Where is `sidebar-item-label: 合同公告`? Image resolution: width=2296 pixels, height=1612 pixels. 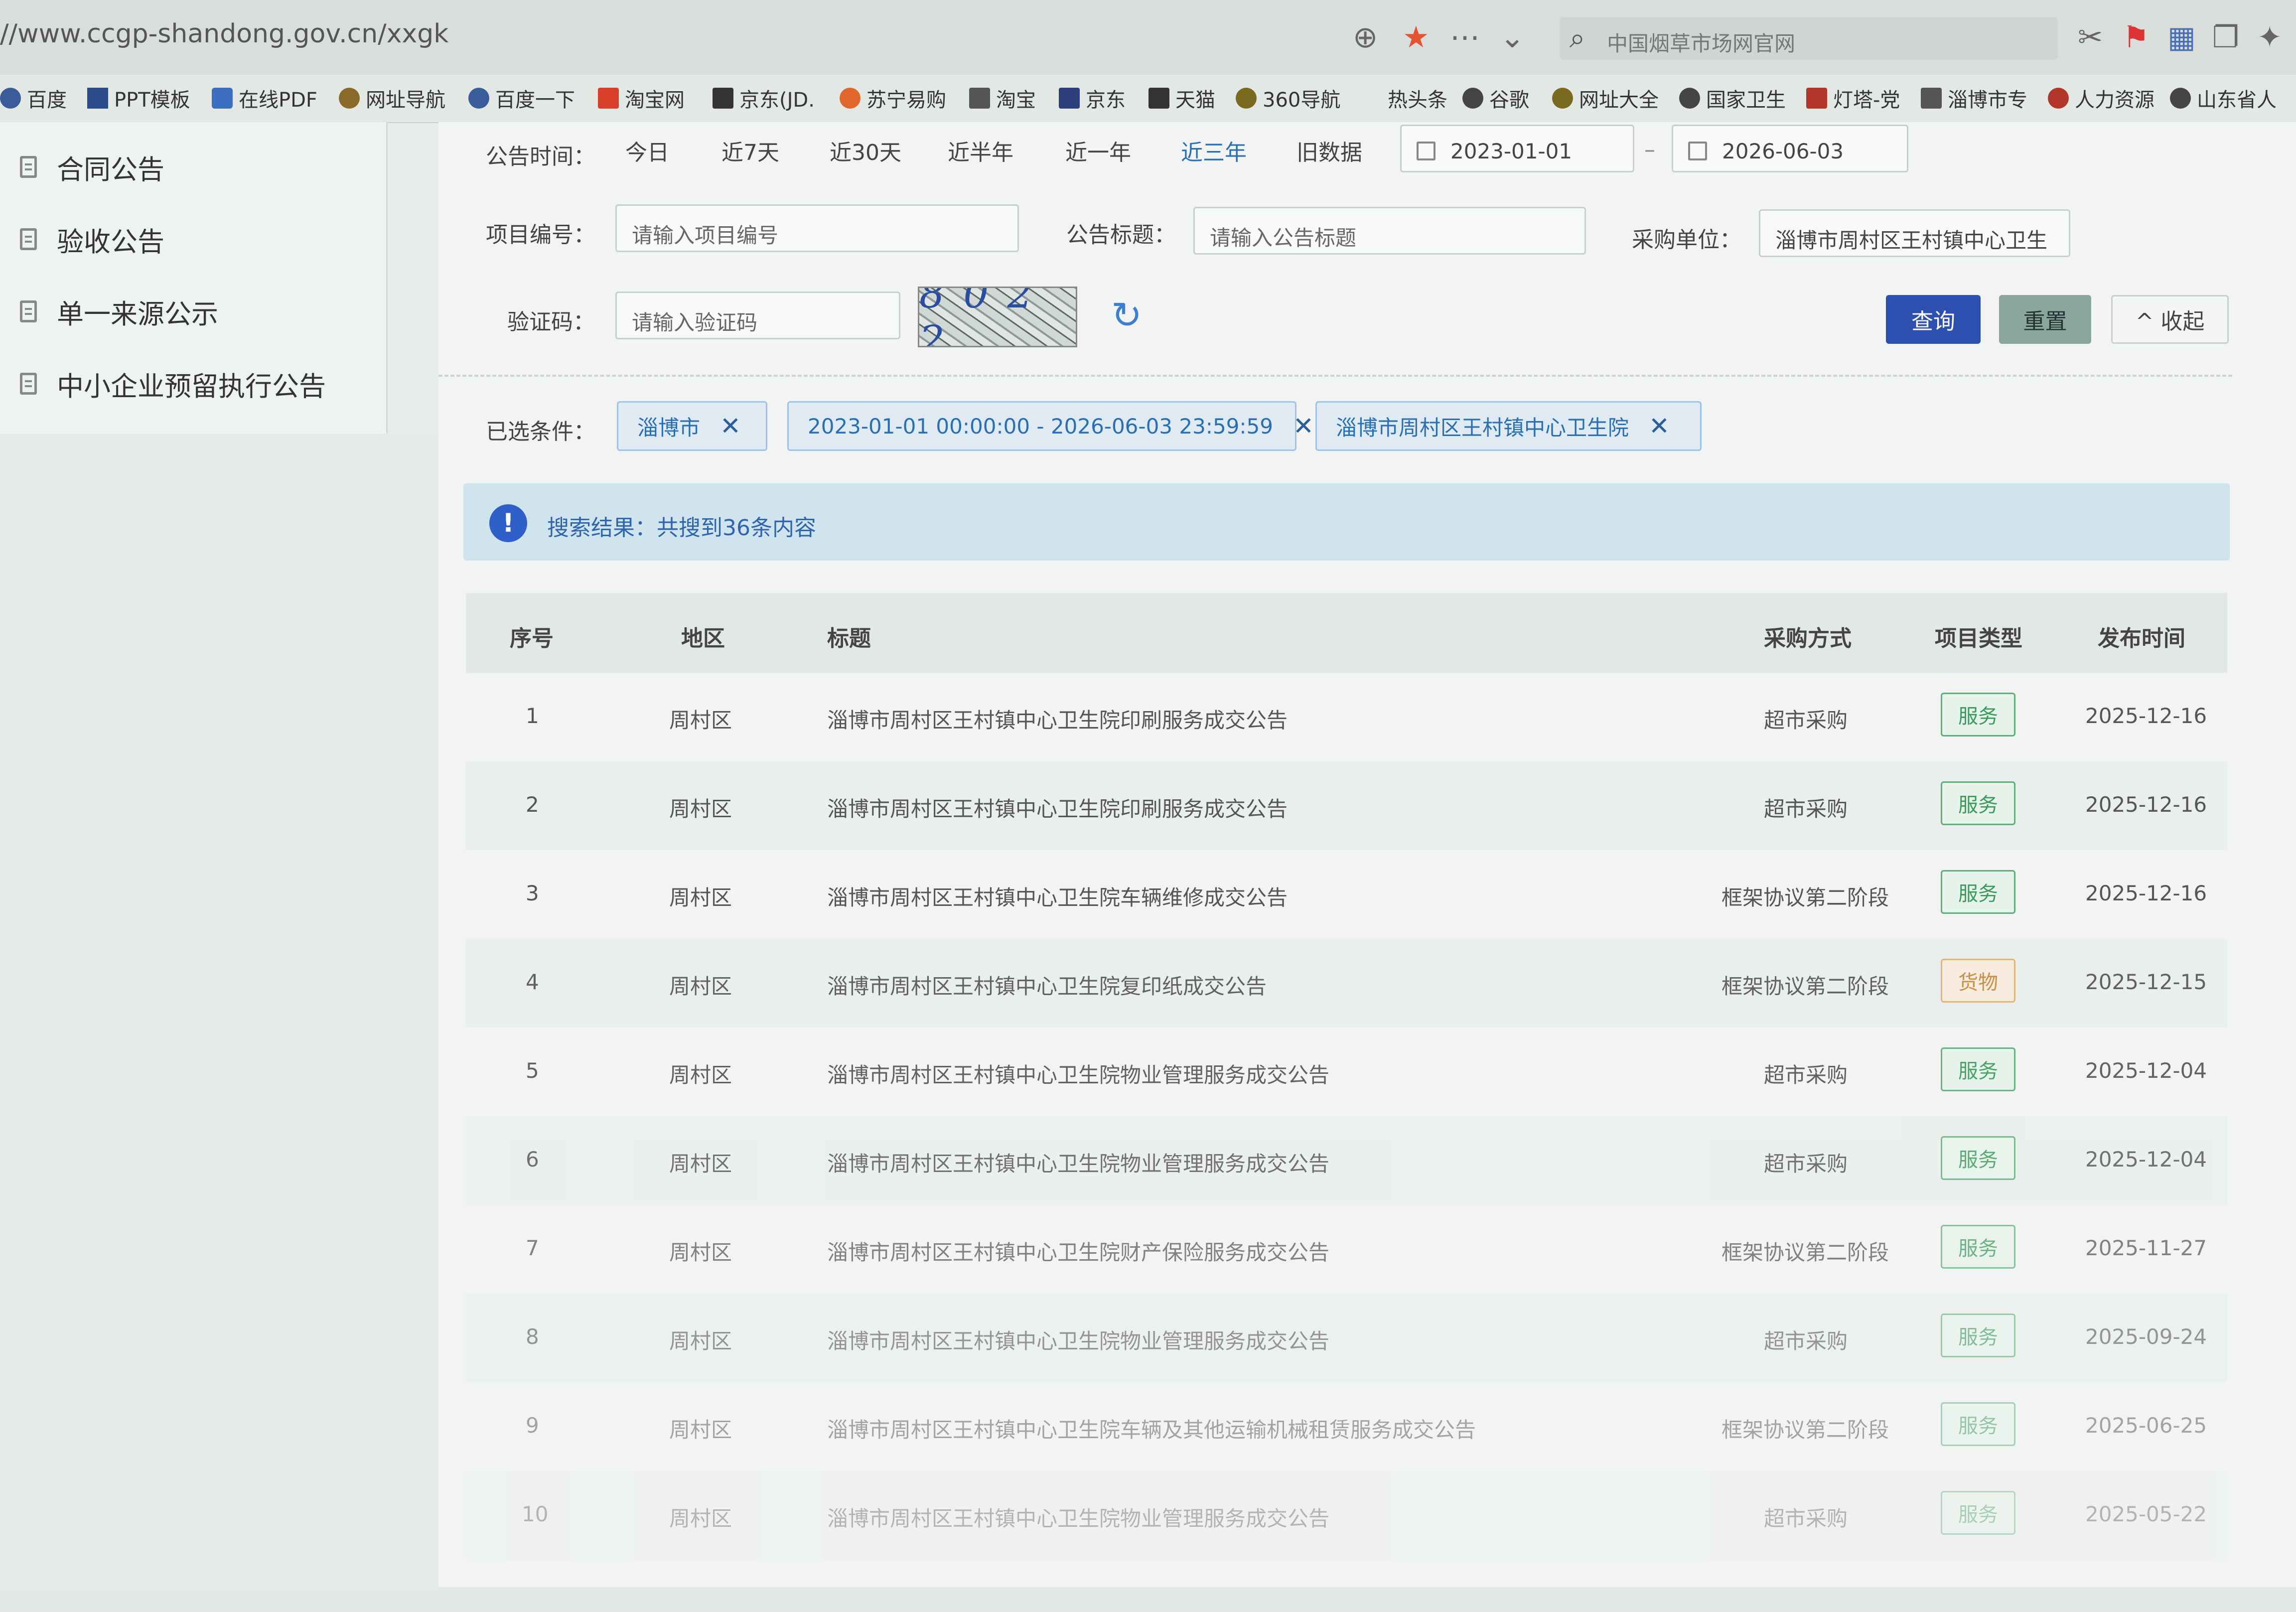
sidebar-item-label: 合同公告 is located at coordinates (110, 169).